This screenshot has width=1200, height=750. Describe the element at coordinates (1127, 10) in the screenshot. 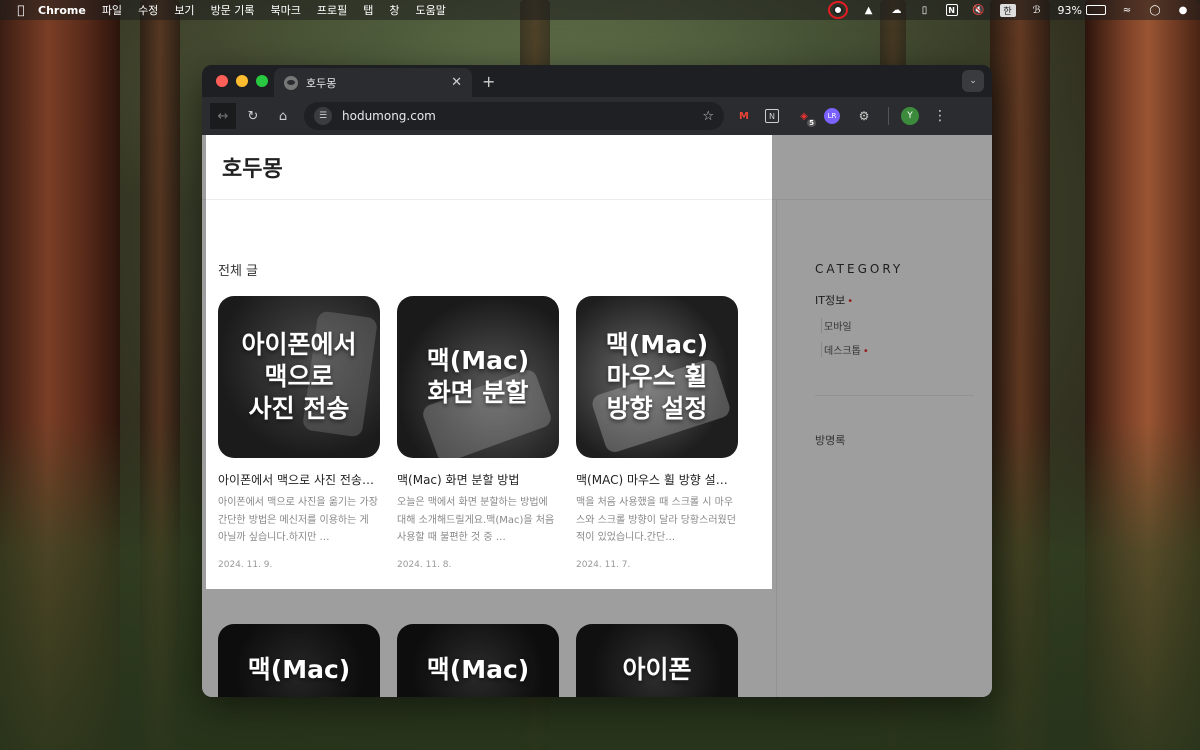

I see `wifi-icon: ≈` at that location.